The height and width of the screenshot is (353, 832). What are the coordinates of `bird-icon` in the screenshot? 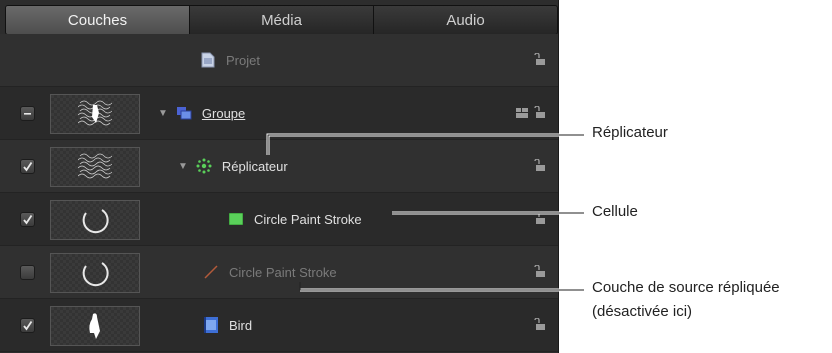 It's located at (94, 326).